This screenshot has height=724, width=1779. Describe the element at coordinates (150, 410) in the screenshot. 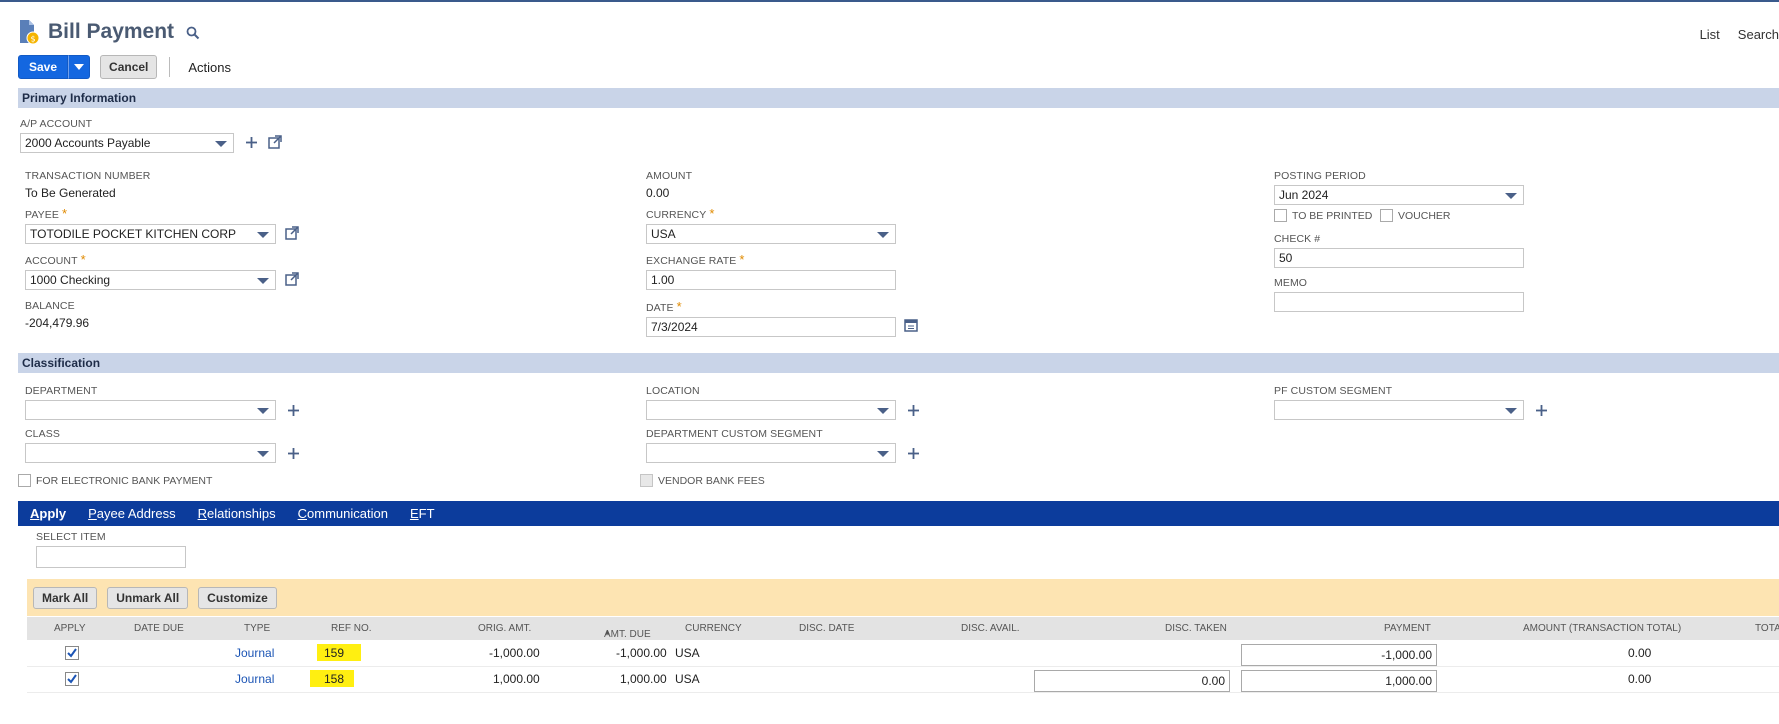

I see `department-select` at that location.